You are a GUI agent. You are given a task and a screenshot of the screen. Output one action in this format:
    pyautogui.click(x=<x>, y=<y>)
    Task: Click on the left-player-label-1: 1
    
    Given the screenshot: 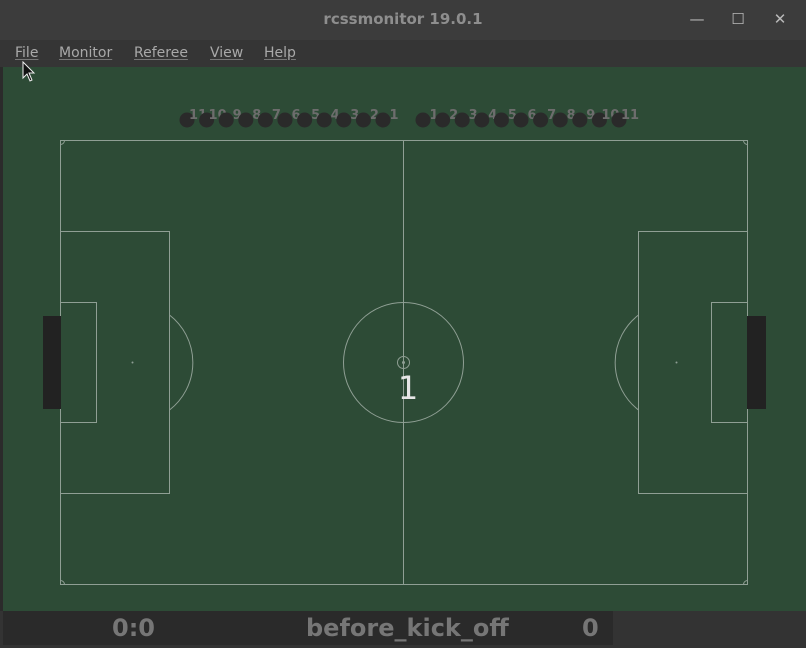 What is the action you would take?
    pyautogui.click(x=393, y=115)
    